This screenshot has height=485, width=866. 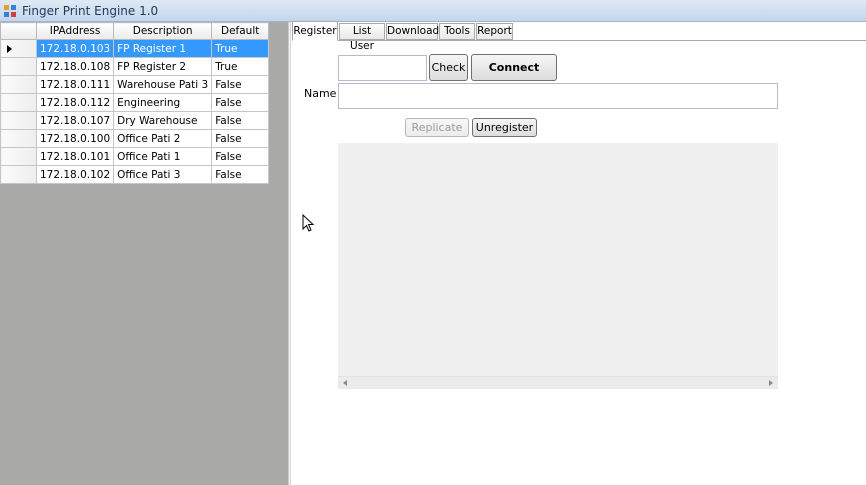 What do you see at coordinates (308, 223) in the screenshot?
I see `mouse-cursor-icon` at bounding box center [308, 223].